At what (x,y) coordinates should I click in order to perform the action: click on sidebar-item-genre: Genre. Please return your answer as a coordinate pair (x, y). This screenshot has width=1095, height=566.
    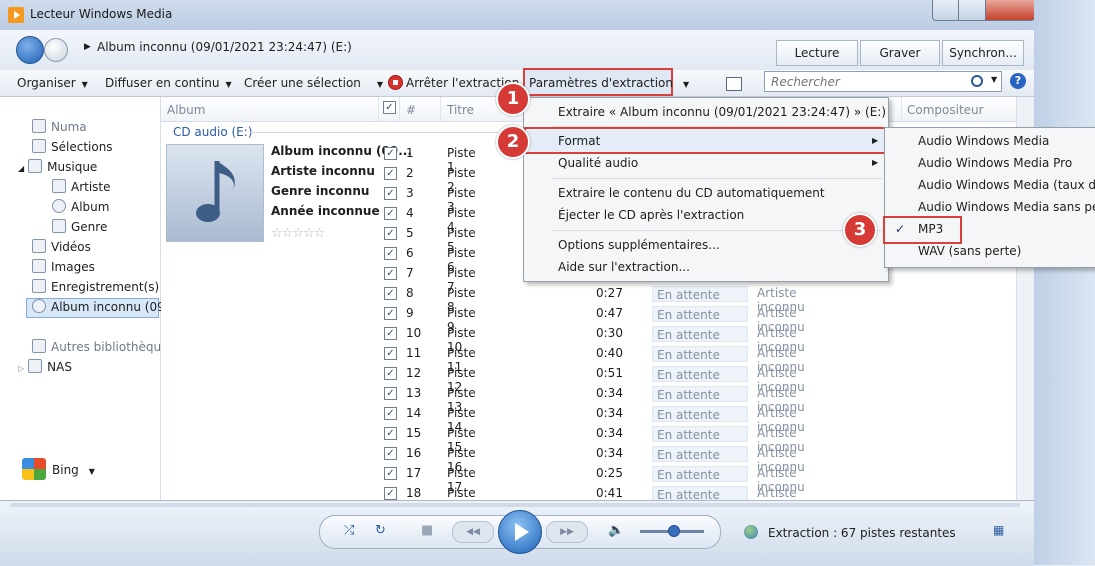
    Looking at the image, I should click on (79, 227).